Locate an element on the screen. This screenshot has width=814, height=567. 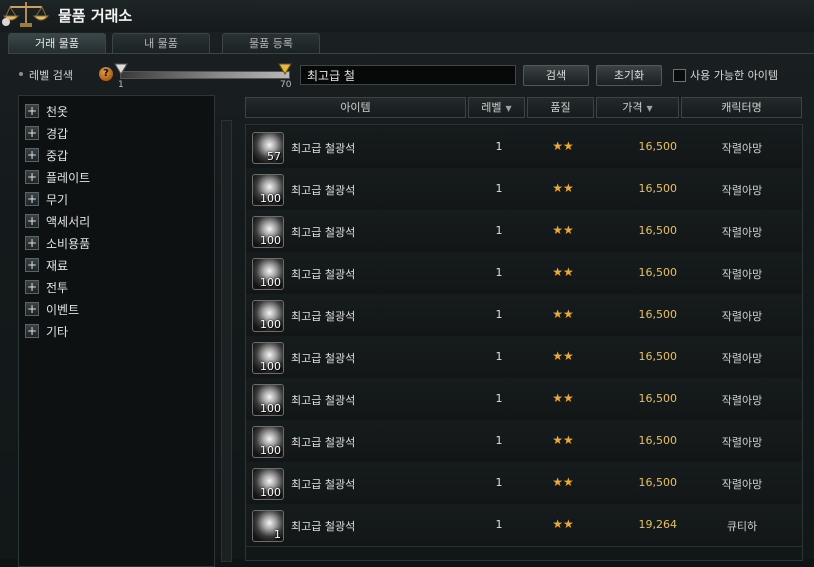
search-input is located at coordinates (408, 75).